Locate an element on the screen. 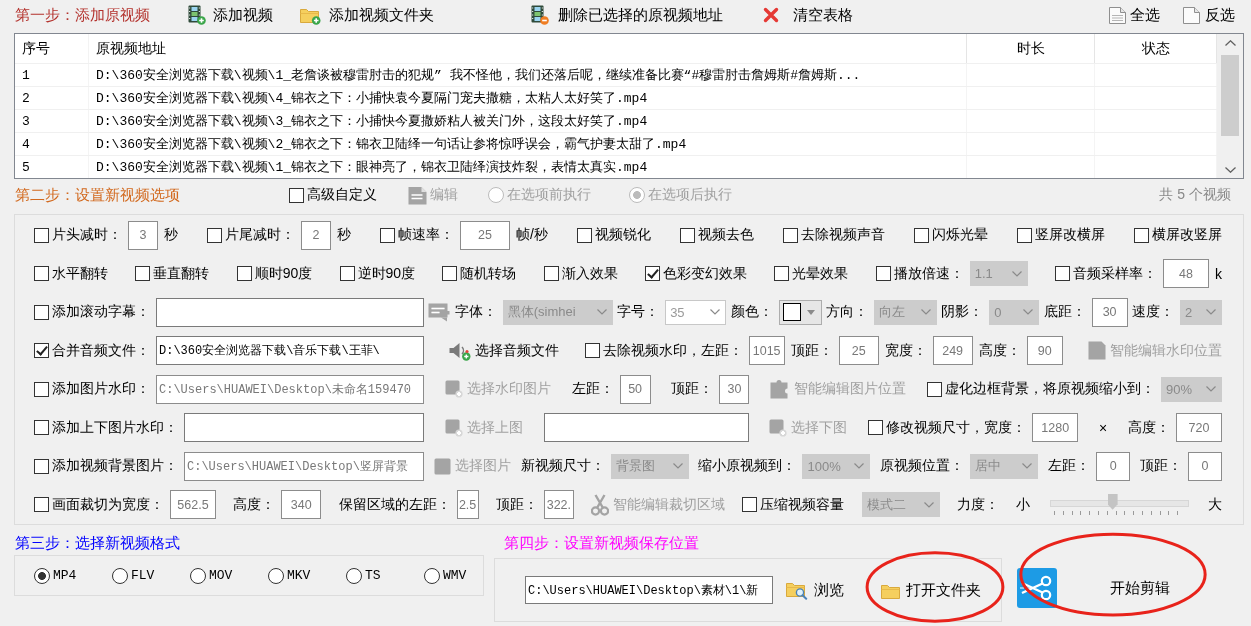 The height and width of the screenshot is (626, 1251). column-header: 原视频地址 is located at coordinates (528, 48).